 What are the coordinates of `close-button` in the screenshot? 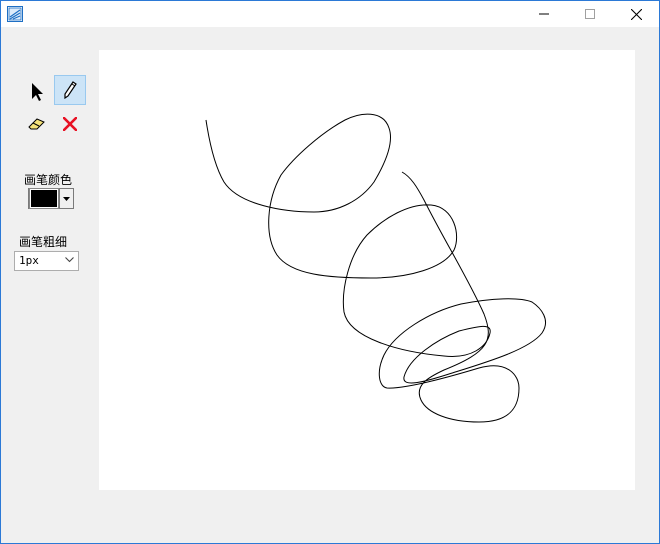 It's located at (636, 14).